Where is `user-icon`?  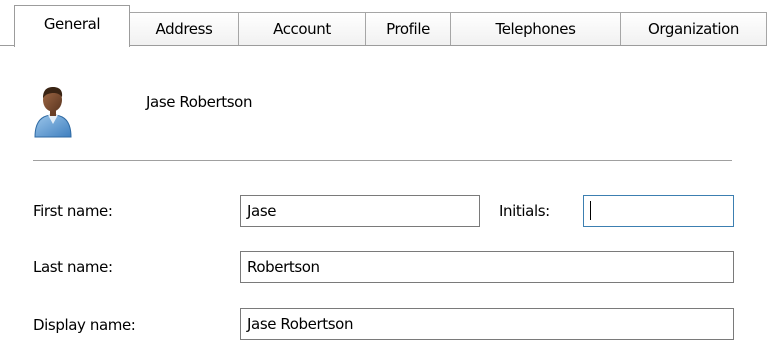 user-icon is located at coordinates (53, 112).